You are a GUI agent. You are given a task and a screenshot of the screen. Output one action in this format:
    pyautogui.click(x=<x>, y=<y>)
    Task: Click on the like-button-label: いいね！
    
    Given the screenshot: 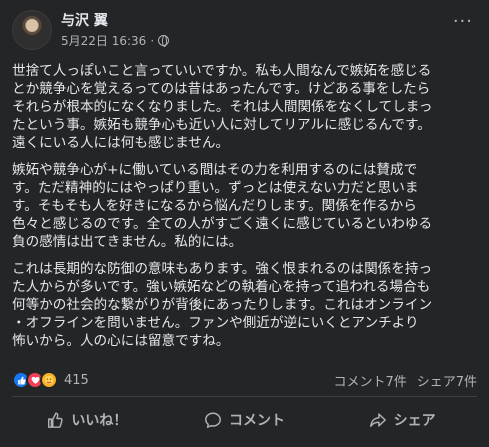 What is the action you would take?
    pyautogui.click(x=99, y=421)
    